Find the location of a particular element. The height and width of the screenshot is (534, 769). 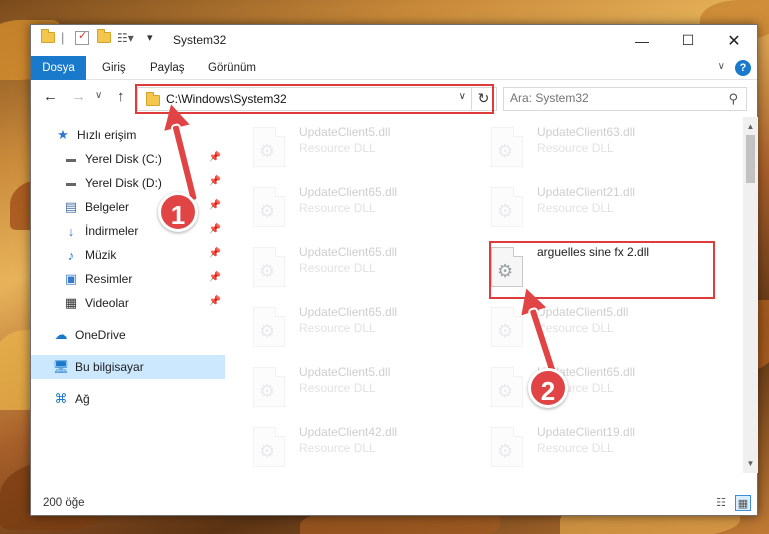

ribbon-tabs: Dosya Giriş Paylaş Görünüm ∨ ? is located at coordinates (394, 68).